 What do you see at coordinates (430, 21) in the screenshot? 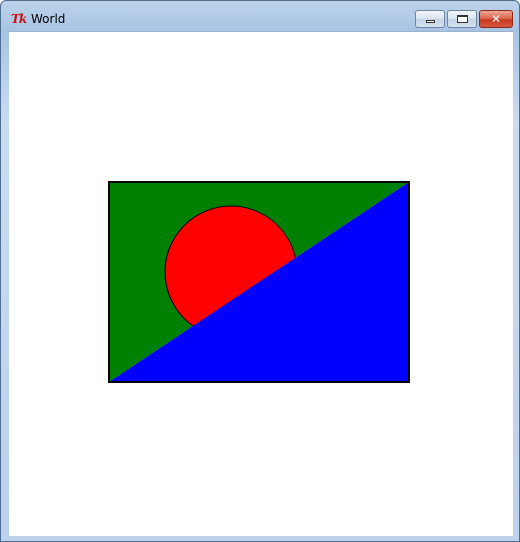
I see `minimize-icon` at bounding box center [430, 21].